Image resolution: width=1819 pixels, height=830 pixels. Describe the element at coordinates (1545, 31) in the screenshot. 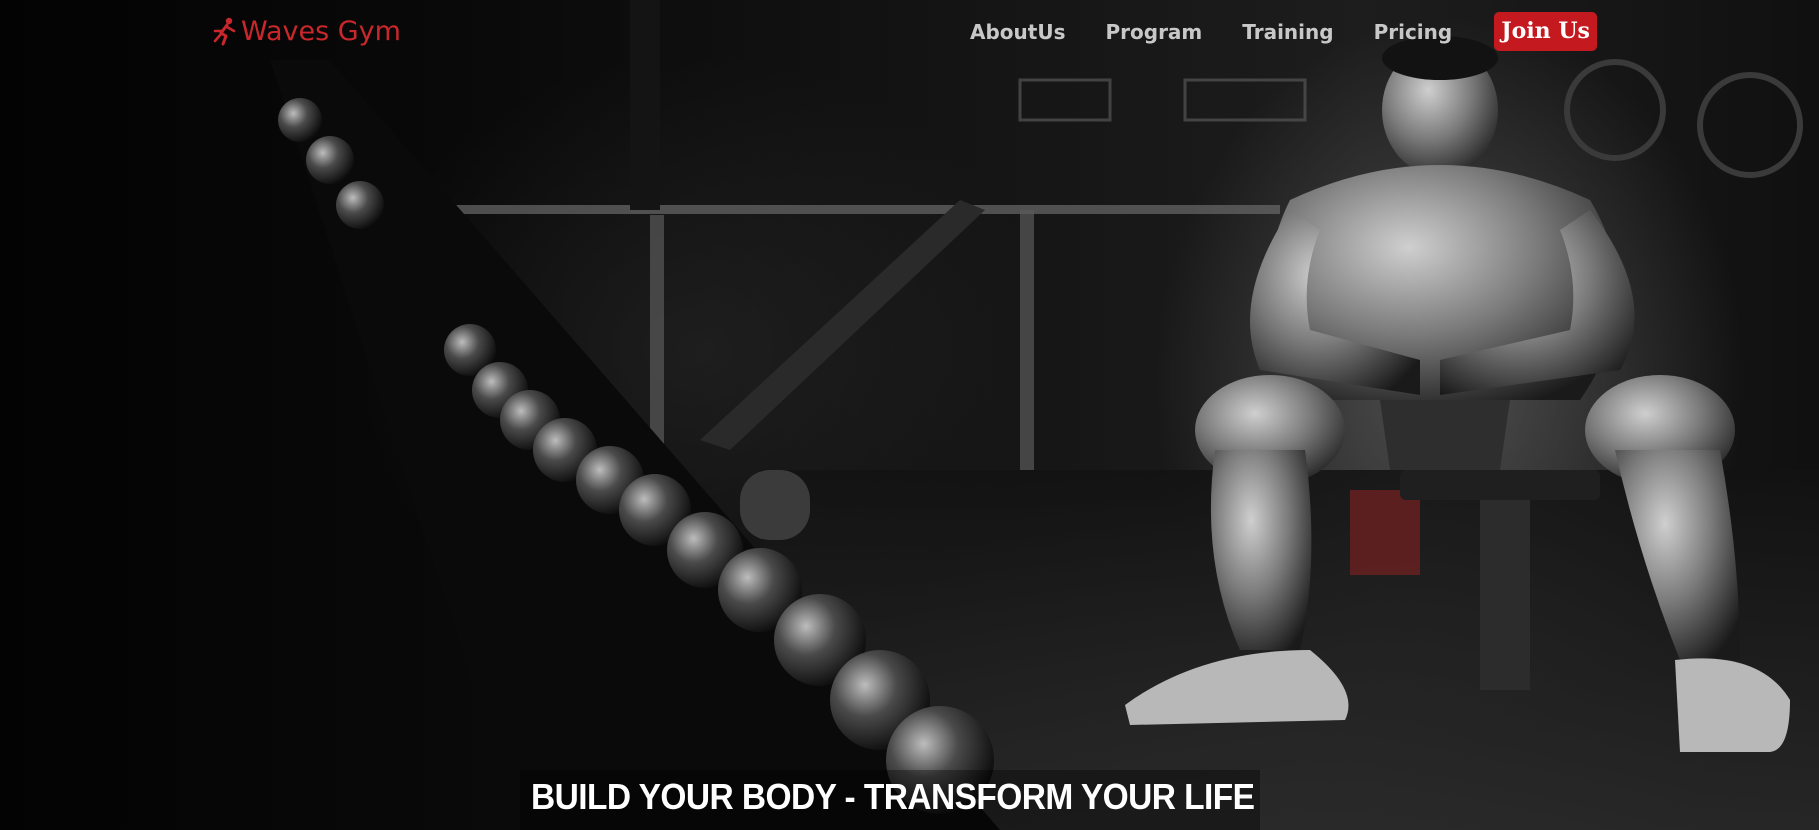

I see `join-us-button: Join Us` at that location.